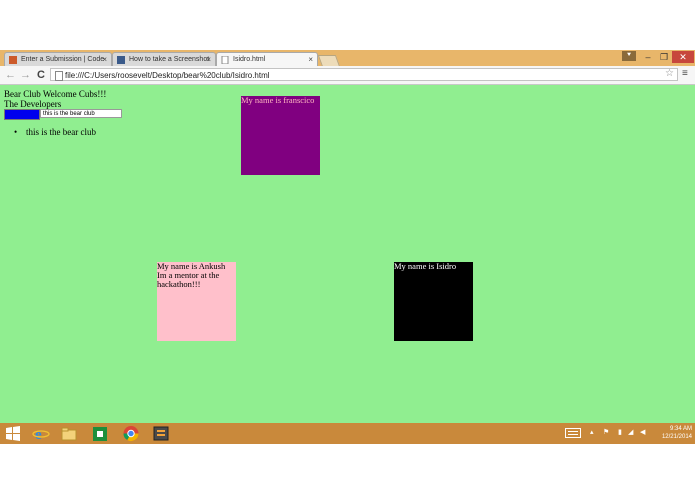 The height and width of the screenshot is (494, 695). Describe the element at coordinates (573, 433) in the screenshot. I see `keyboard-icon` at that location.